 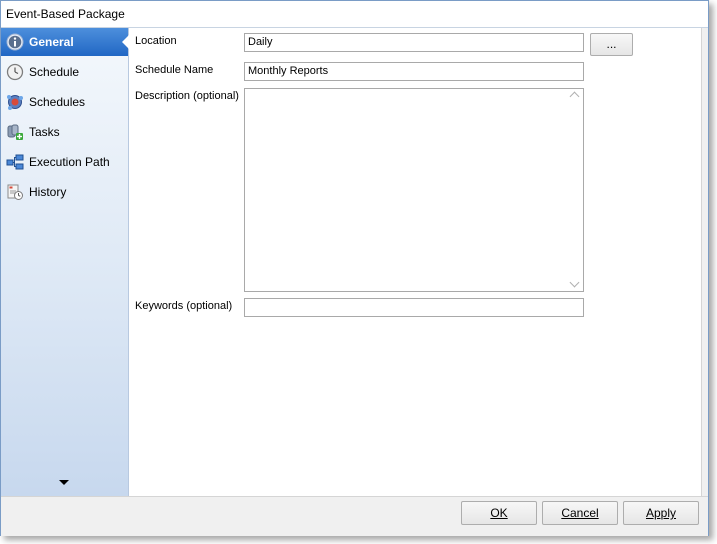 I want to click on sidebar-item-execution-path: Execution Path, so click(x=64, y=162).